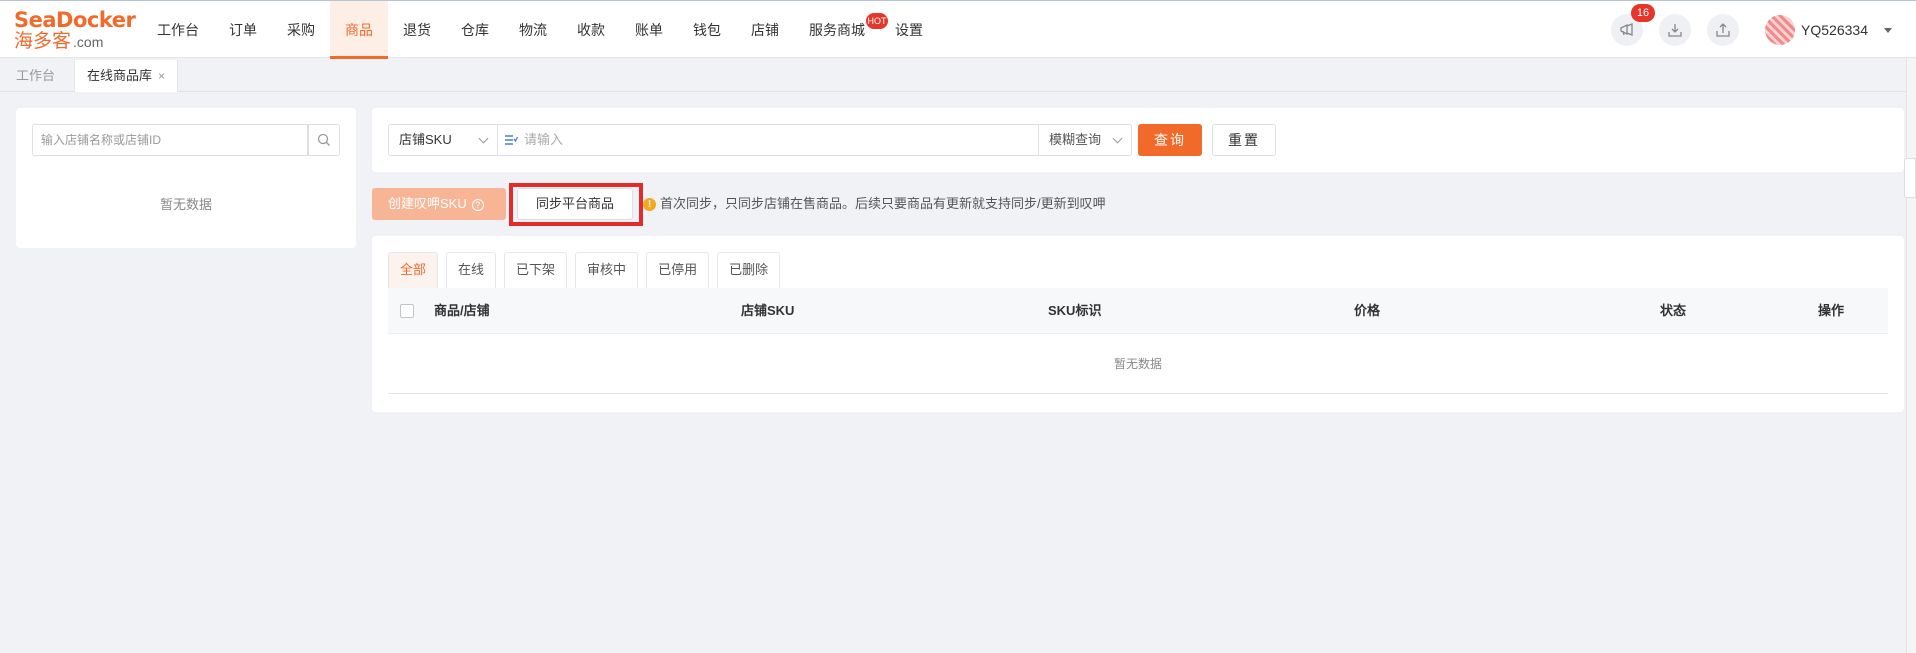  Describe the element at coordinates (678, 270) in the screenshot. I see `tab-disabled: 已停用` at that location.